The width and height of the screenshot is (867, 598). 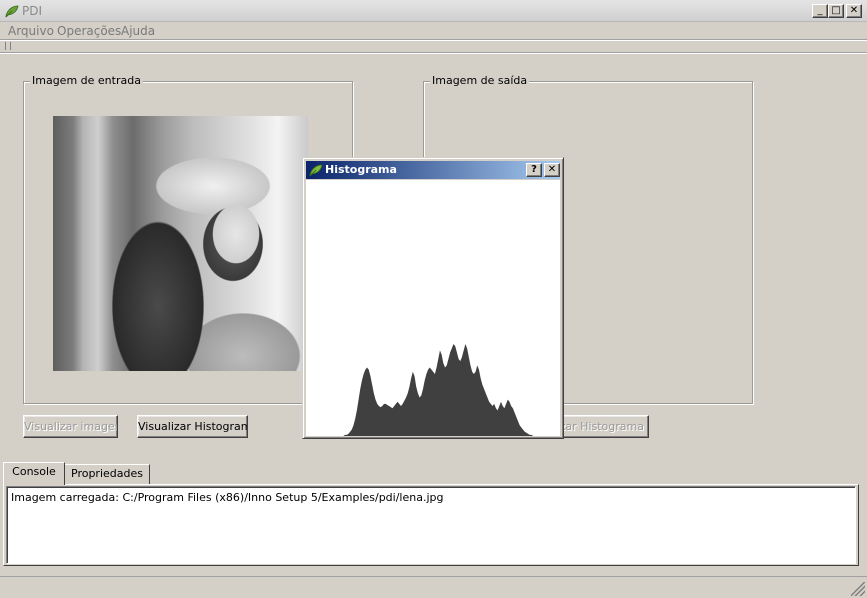 I want to click on resize-grip, so click(x=858, y=589).